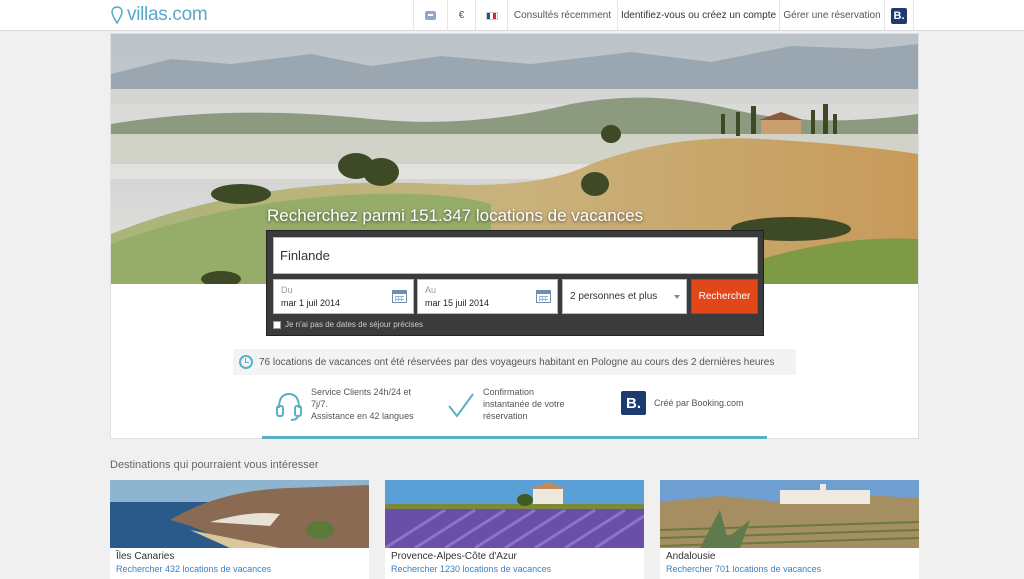  What do you see at coordinates (354, 324) in the screenshot?
I see `no-dates-label: Je n'ai pas de dates de séjour précises` at bounding box center [354, 324].